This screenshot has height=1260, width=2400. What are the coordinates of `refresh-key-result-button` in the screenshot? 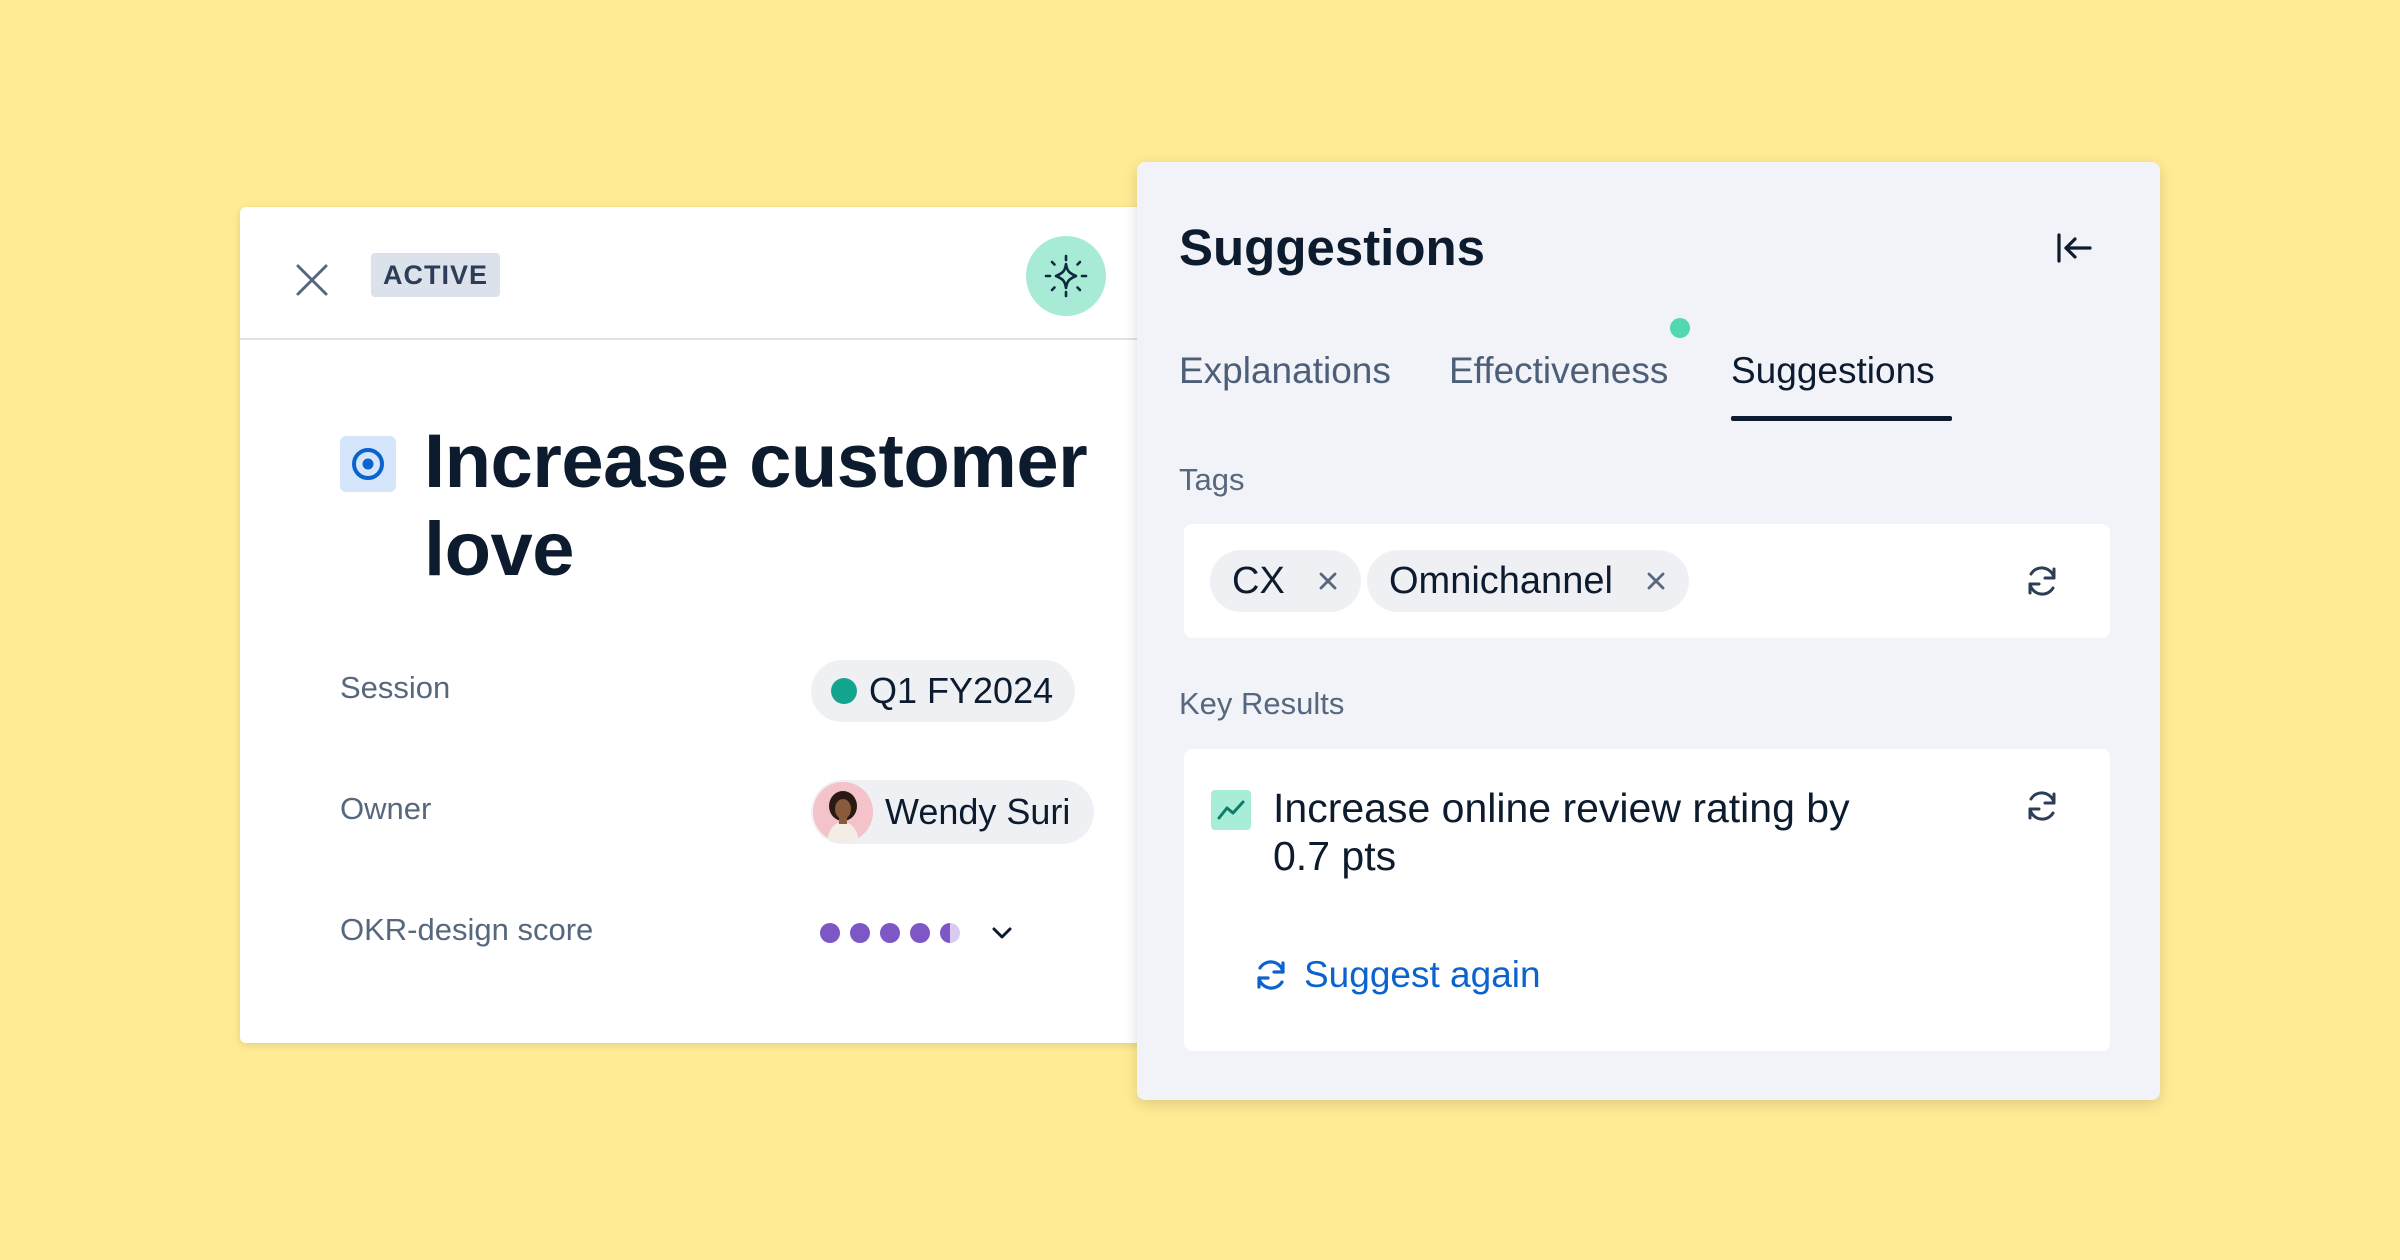 It's located at (2042, 806).